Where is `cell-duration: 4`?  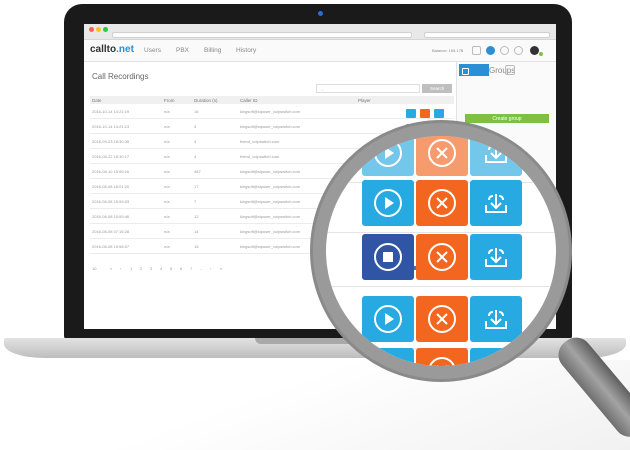
cell-duration: 4 is located at coordinates (195, 141).